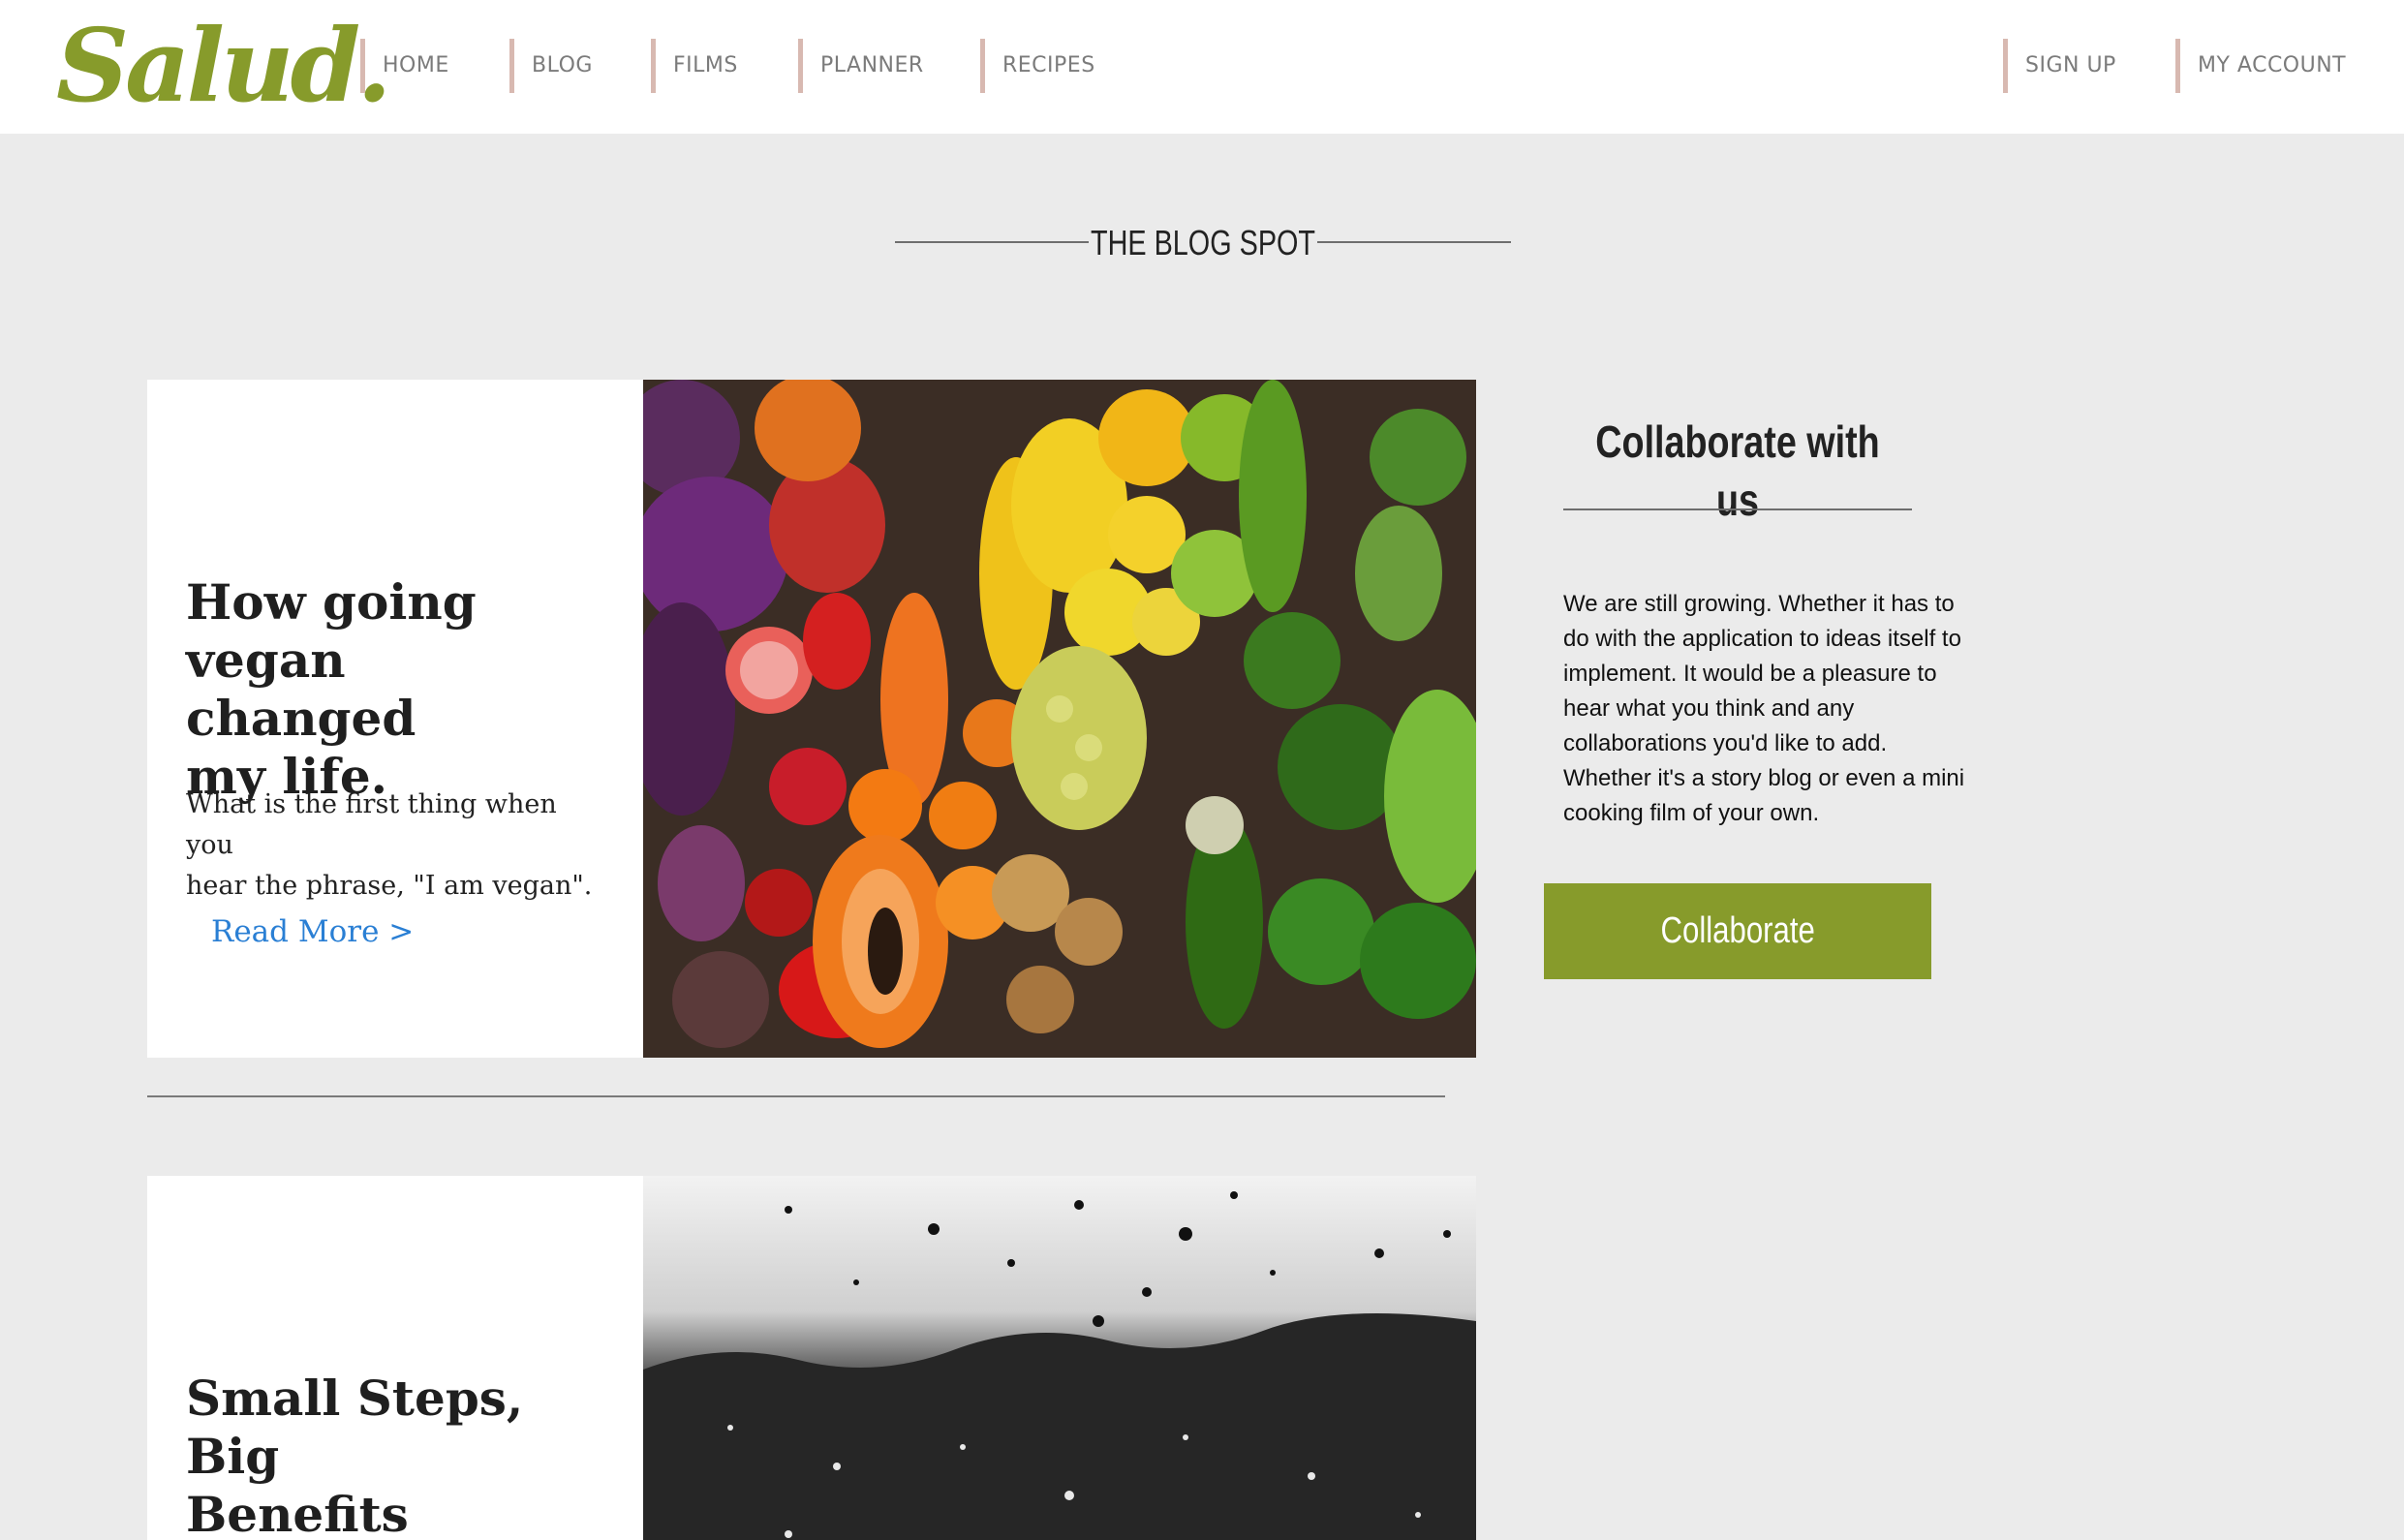  Describe the element at coordinates (312, 931) in the screenshot. I see `read-more-link: Read More >` at that location.